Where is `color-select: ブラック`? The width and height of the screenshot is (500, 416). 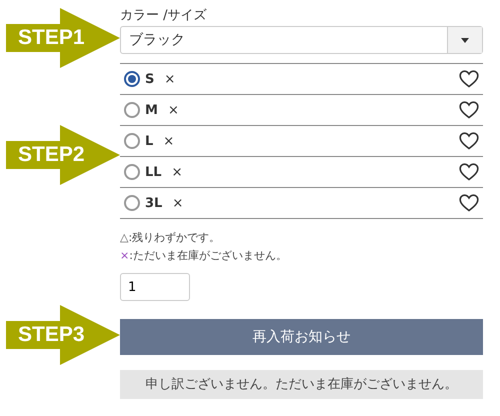 color-select: ブラック is located at coordinates (301, 40).